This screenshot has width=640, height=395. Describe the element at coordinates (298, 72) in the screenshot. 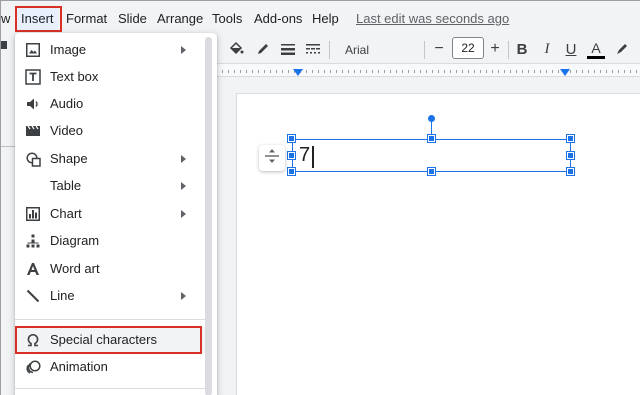

I see `left-indent-marker` at that location.